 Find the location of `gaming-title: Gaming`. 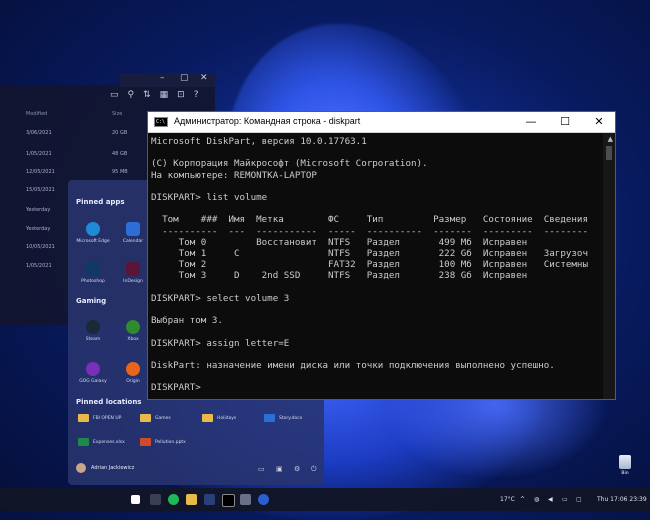

gaming-title: Gaming is located at coordinates (91, 301).